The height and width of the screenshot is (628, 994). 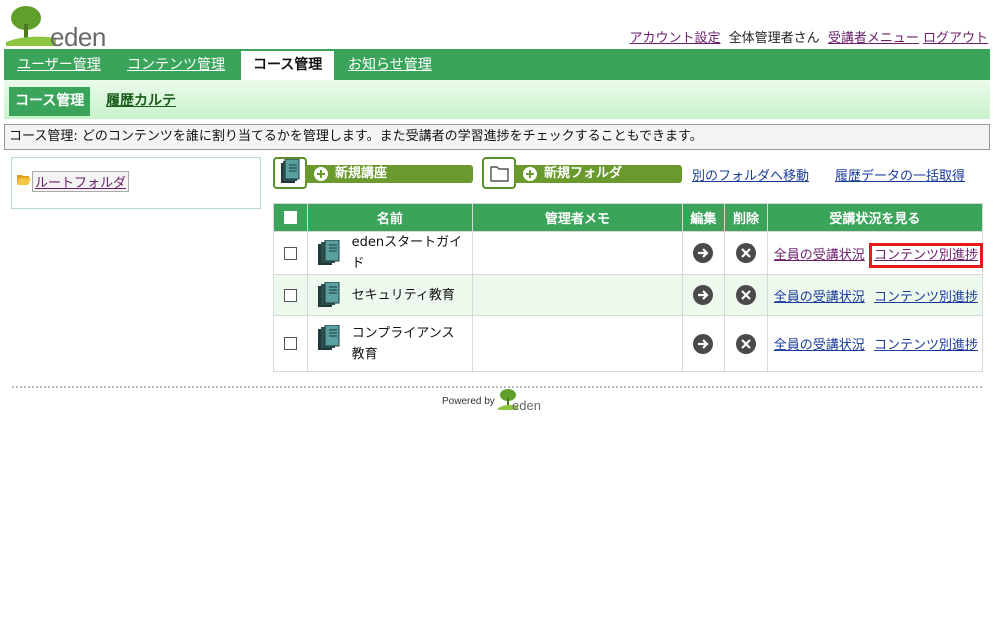 I want to click on column-header-memo: 管理者メモ, so click(x=577, y=217).